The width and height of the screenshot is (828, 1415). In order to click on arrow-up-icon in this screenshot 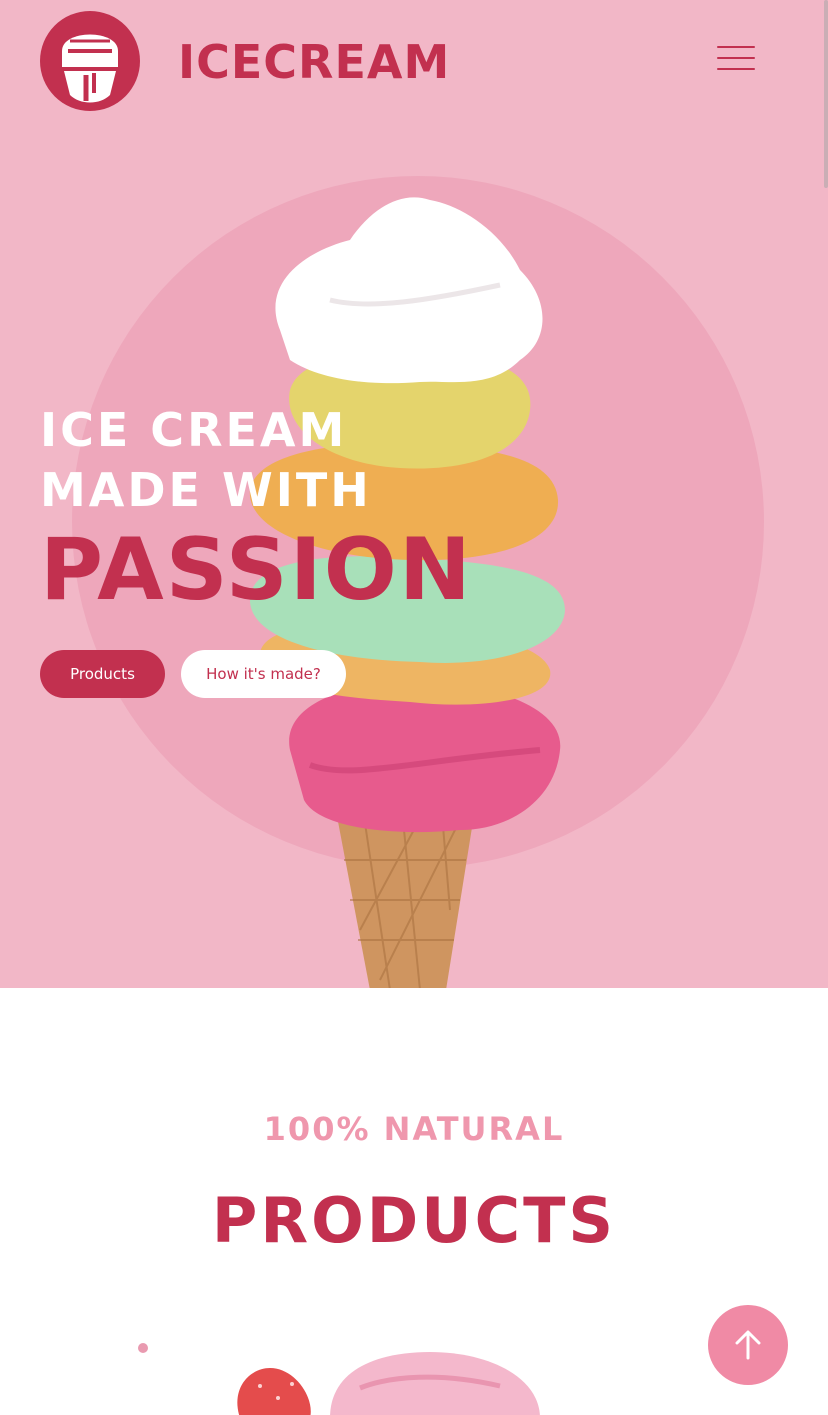, I will do `click(748, 1345)`.